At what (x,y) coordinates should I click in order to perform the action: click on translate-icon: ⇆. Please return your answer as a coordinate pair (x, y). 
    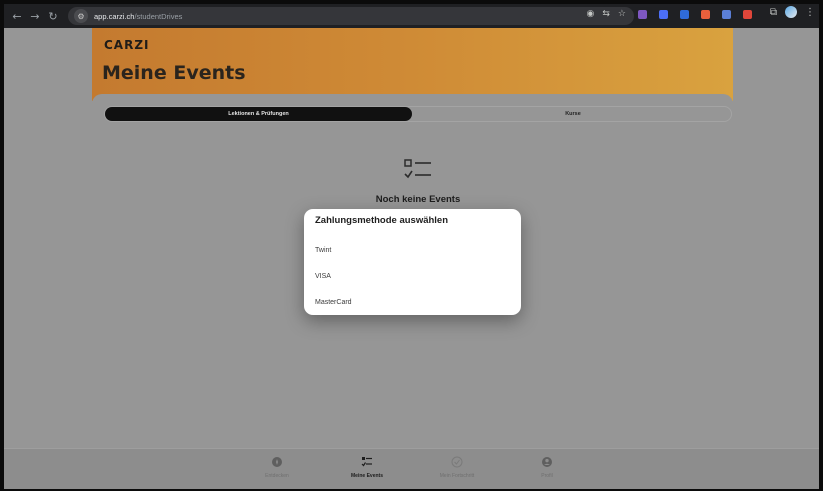
    Looking at the image, I should click on (606, 14).